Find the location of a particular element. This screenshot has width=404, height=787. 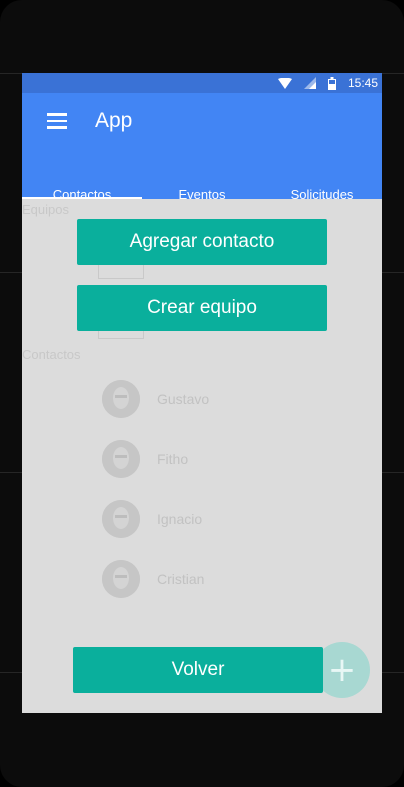

hamburger-menu-icon is located at coordinates (57, 121).